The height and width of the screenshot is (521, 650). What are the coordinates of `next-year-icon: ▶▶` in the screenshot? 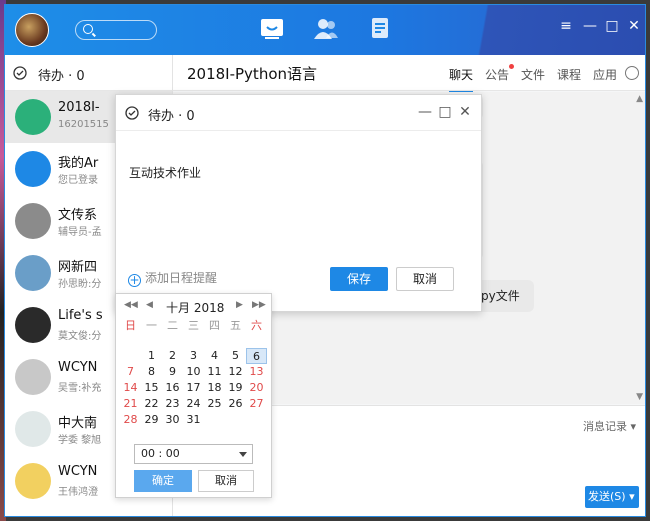 It's located at (259, 305).